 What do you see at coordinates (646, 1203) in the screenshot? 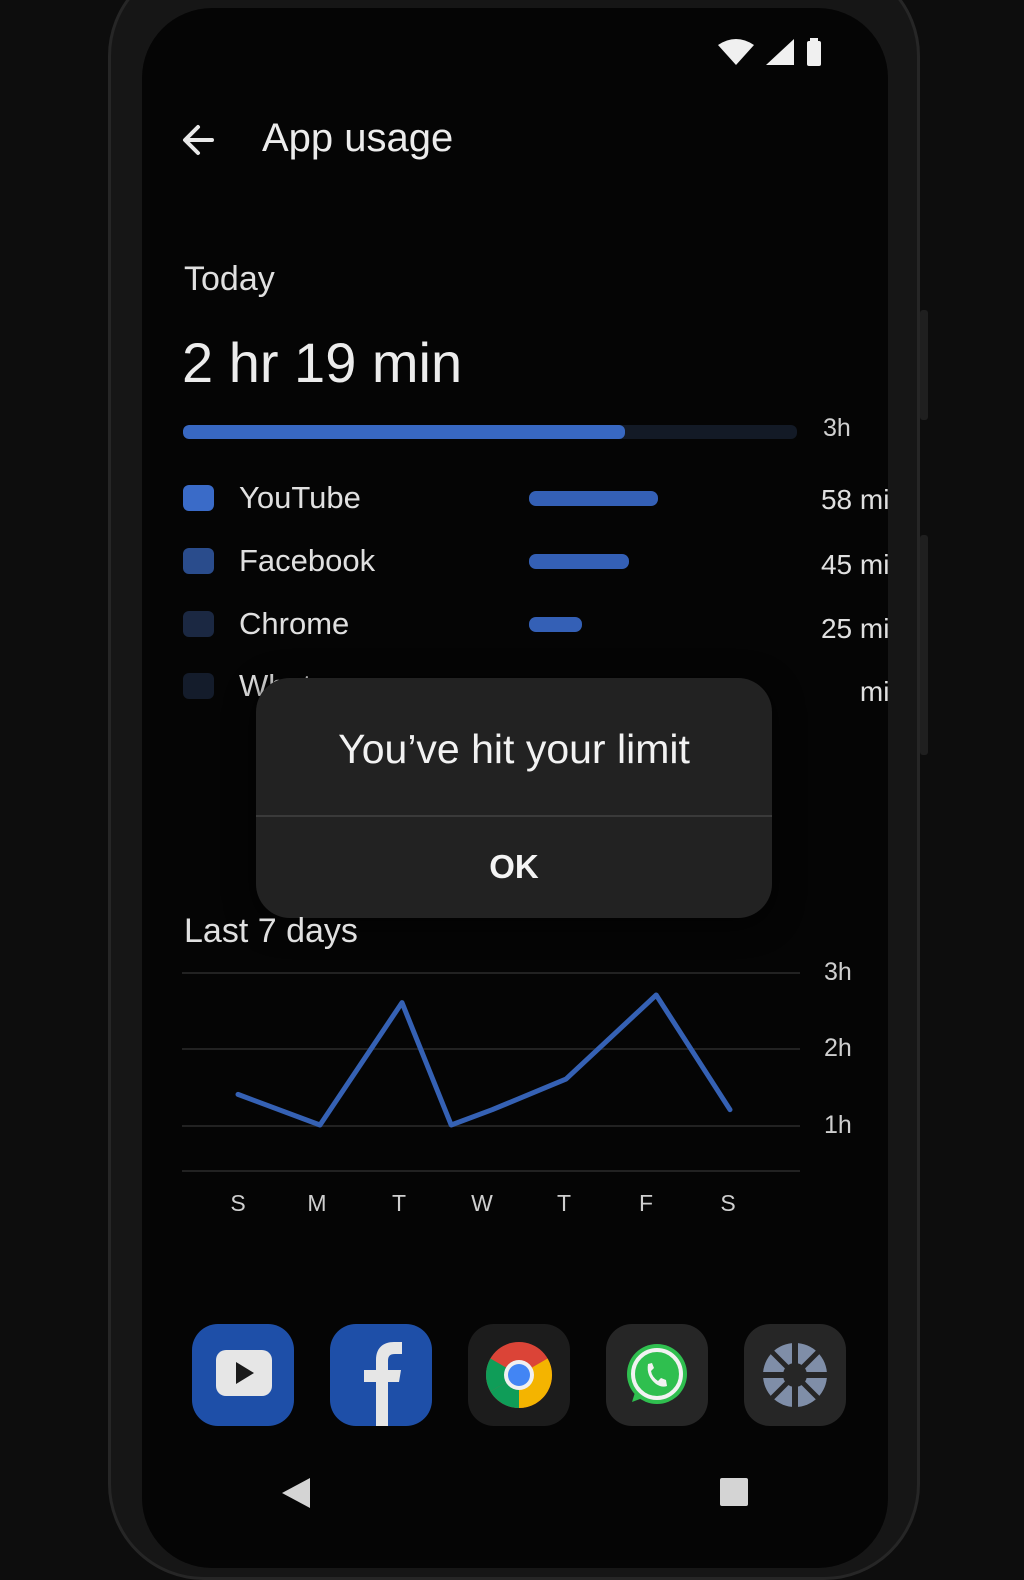
I see `x-tick-label: F` at bounding box center [646, 1203].